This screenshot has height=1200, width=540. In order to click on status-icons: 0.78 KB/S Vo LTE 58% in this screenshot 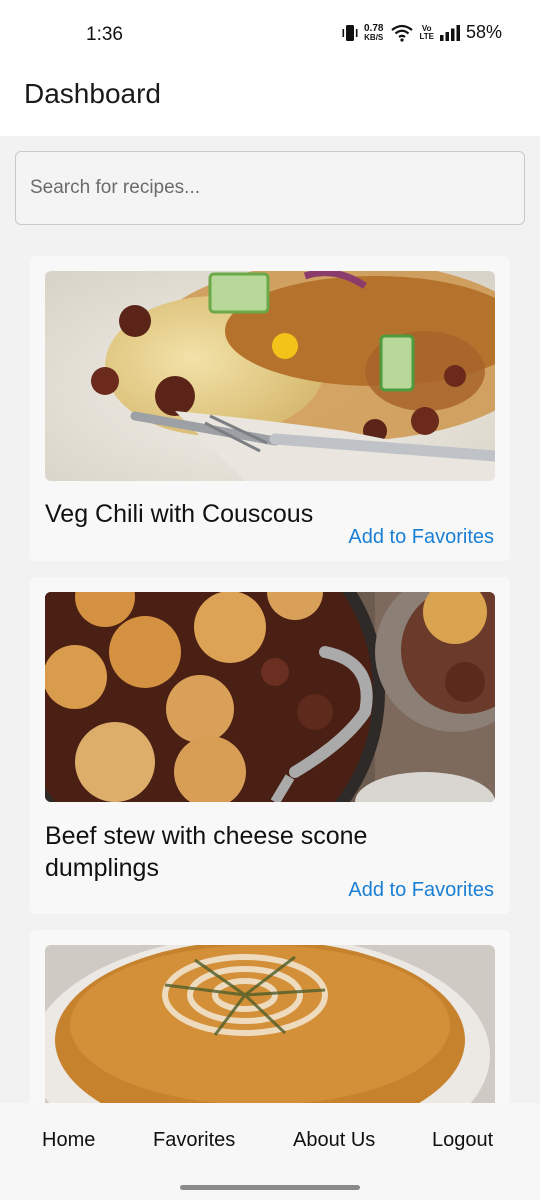, I will do `click(422, 32)`.